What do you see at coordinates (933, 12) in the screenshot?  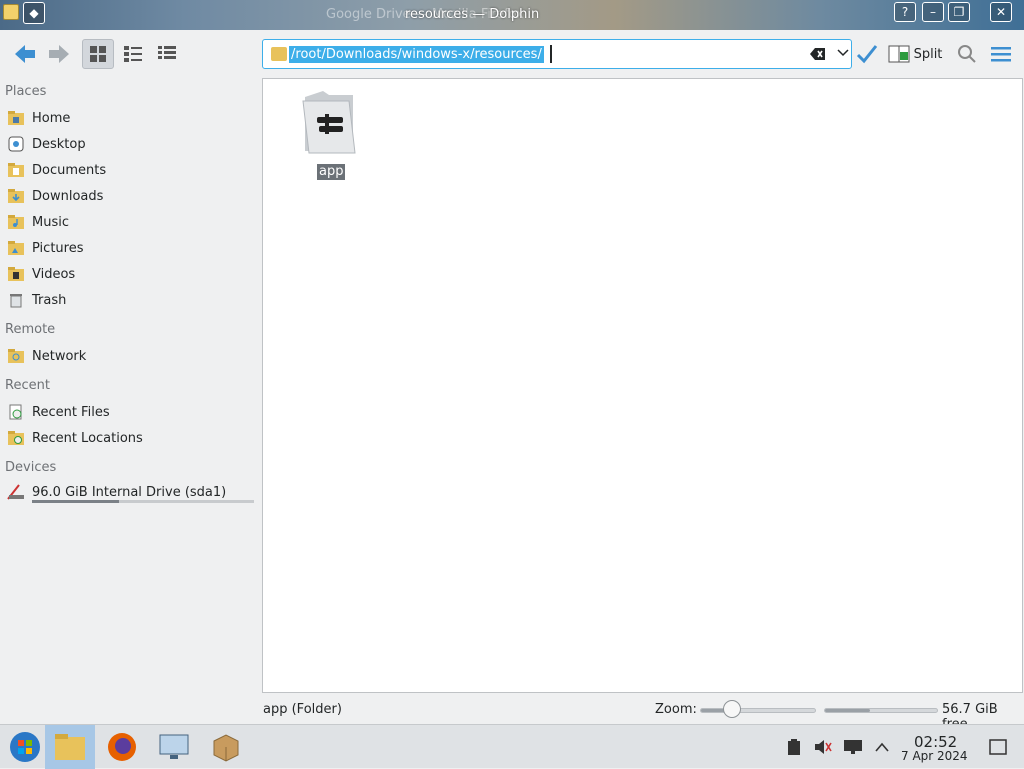 I see `minimize-button: –` at bounding box center [933, 12].